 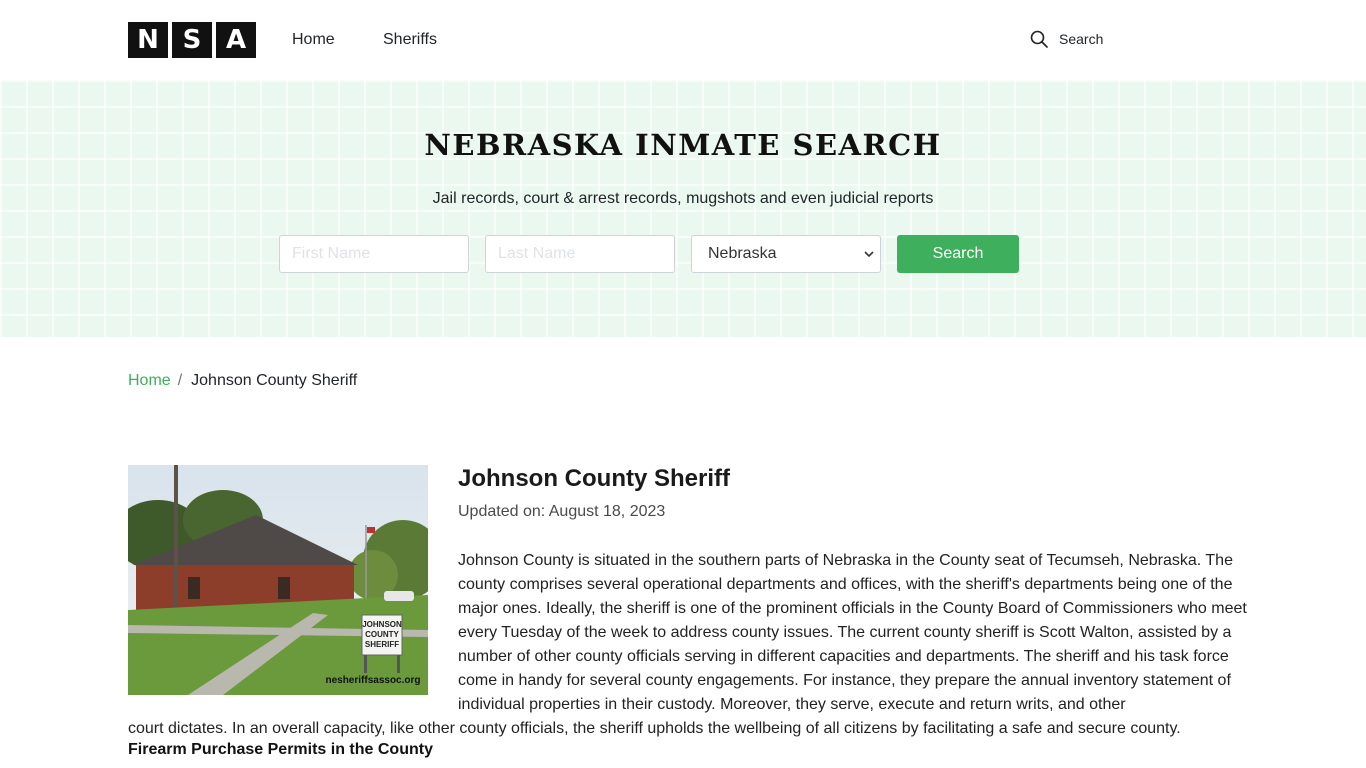 What do you see at coordinates (410, 40) in the screenshot?
I see `nav-sheriffs-link: Sheriffs` at bounding box center [410, 40].